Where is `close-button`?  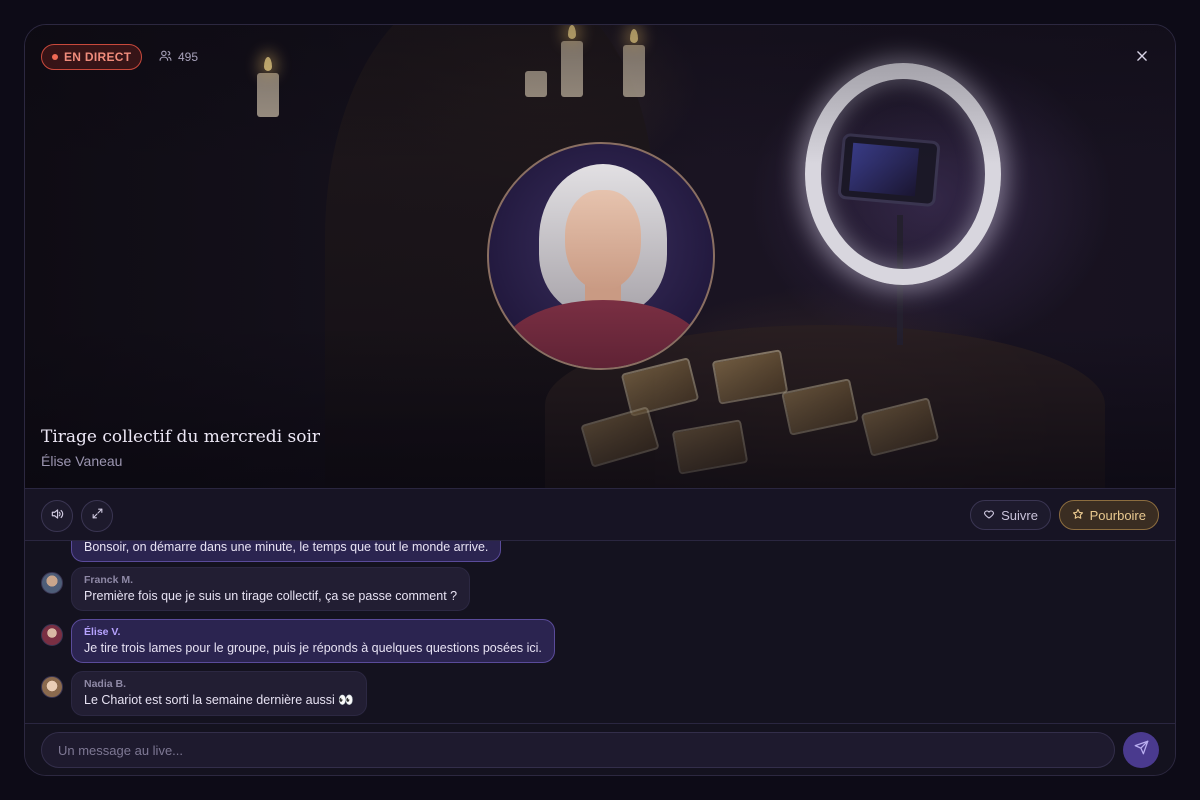
close-button is located at coordinates (1142, 58).